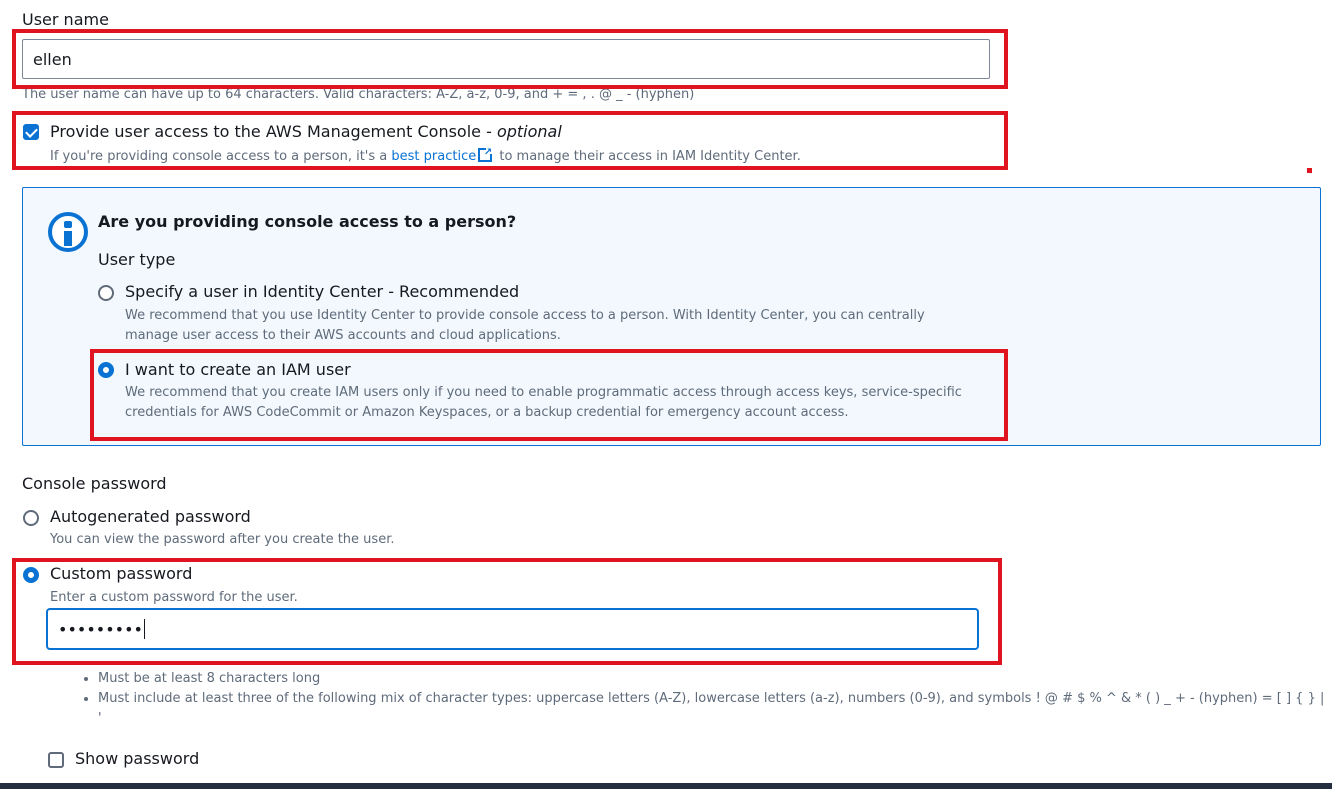  Describe the element at coordinates (144, 629) in the screenshot. I see `text-cursor` at that location.